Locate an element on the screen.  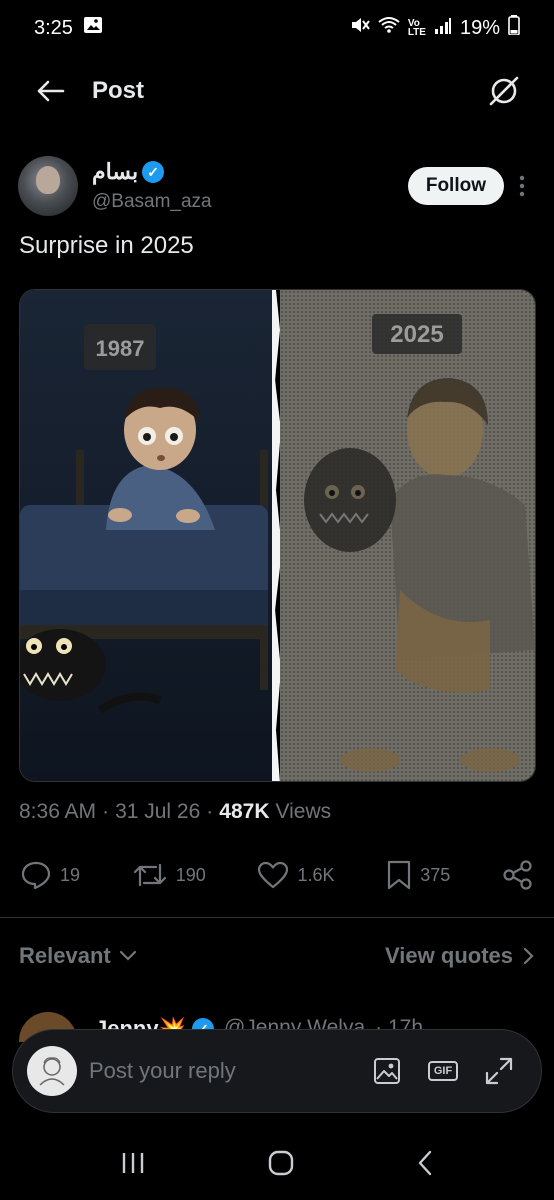
chevron-down-icon is located at coordinates (127, 955).